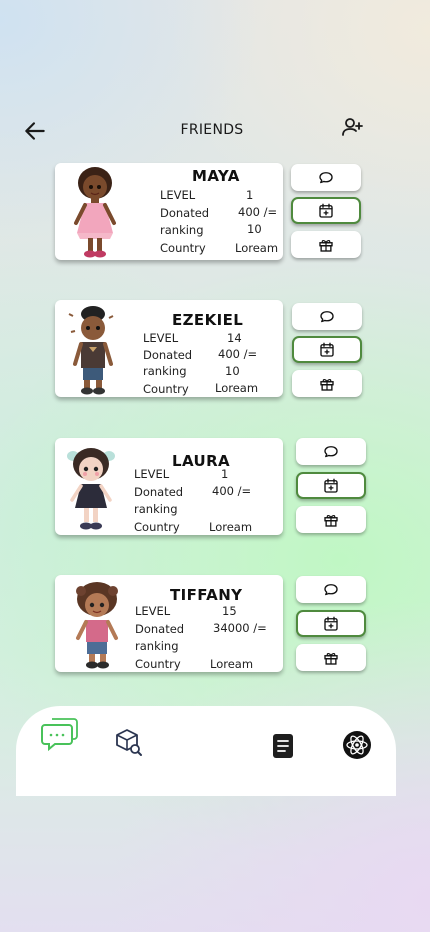  Describe the element at coordinates (352, 127) in the screenshot. I see `add-user-icon` at that location.